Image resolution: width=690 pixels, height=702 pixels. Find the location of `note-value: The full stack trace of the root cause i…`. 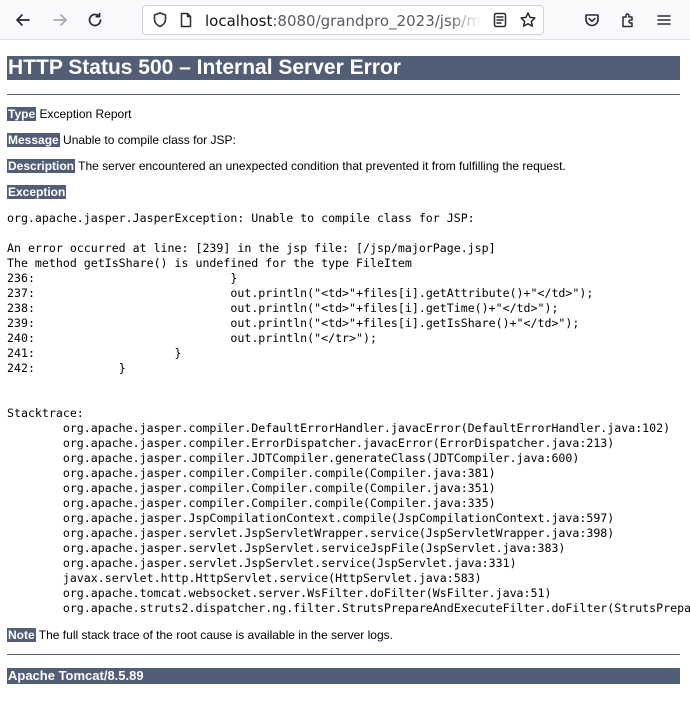

note-value: The full stack trace of the root cause i… is located at coordinates (215, 635).